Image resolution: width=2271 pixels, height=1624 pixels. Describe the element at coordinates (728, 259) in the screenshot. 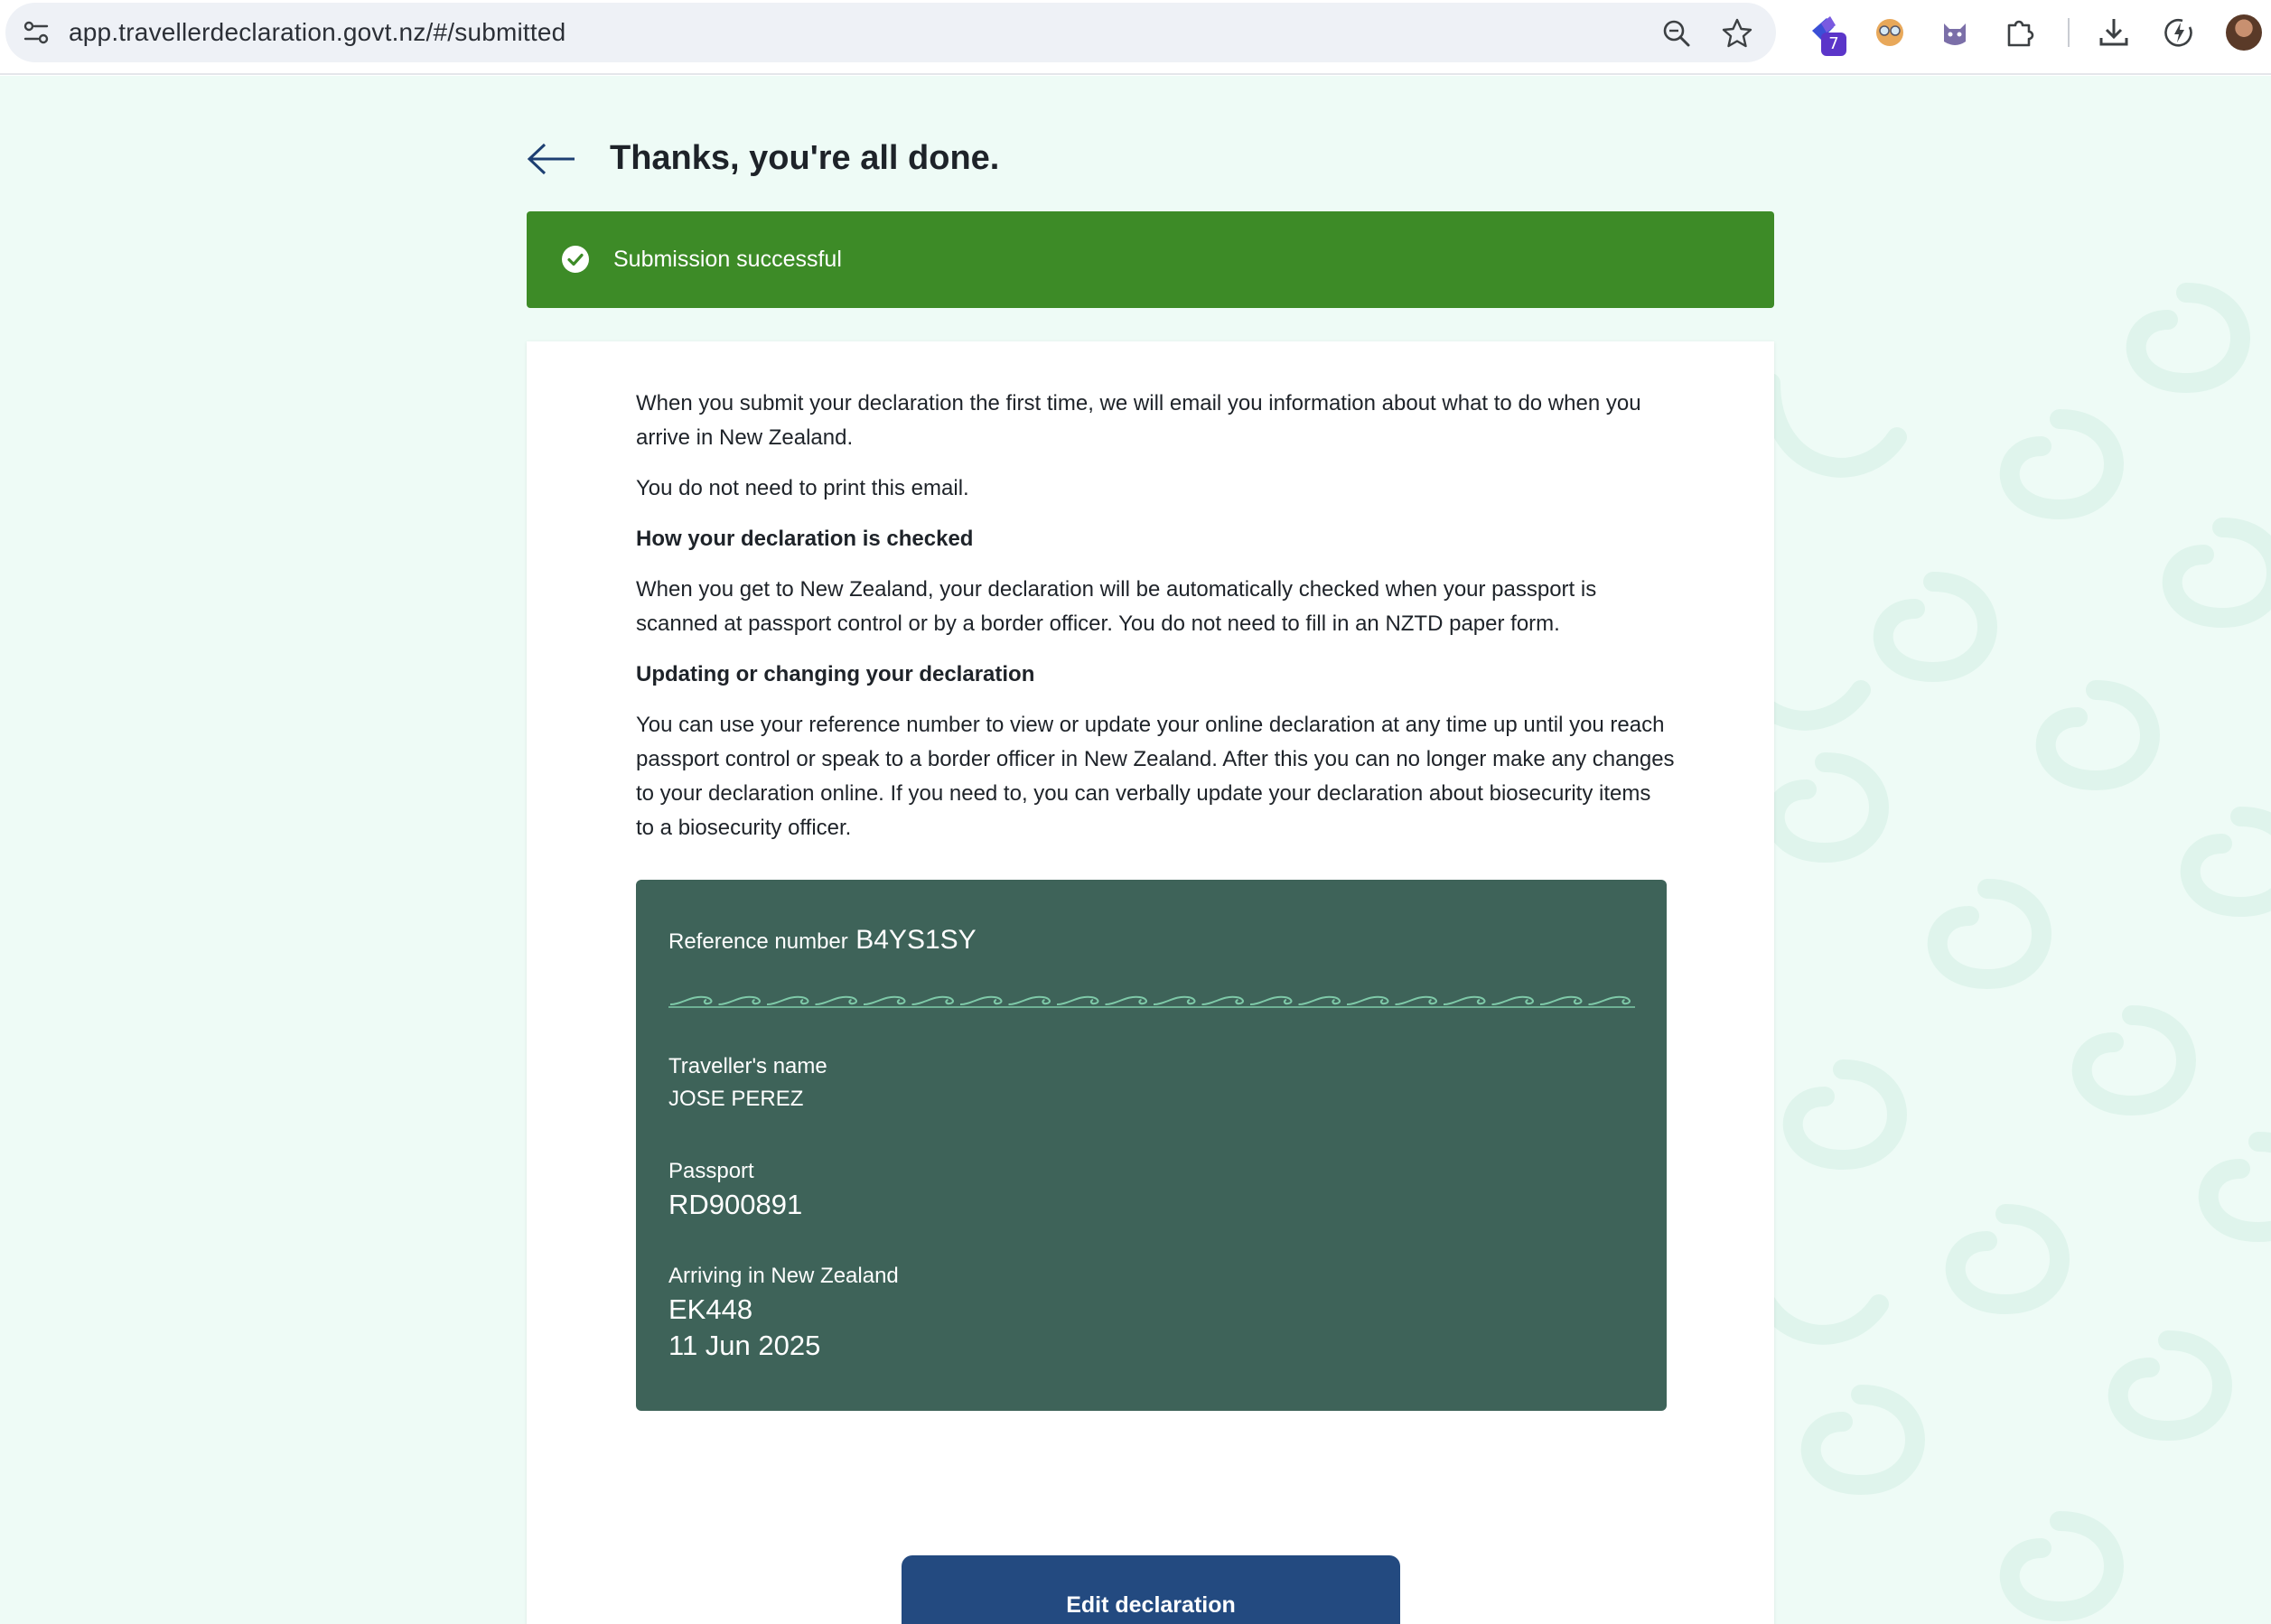

I see `success-message: Submission successful` at that location.